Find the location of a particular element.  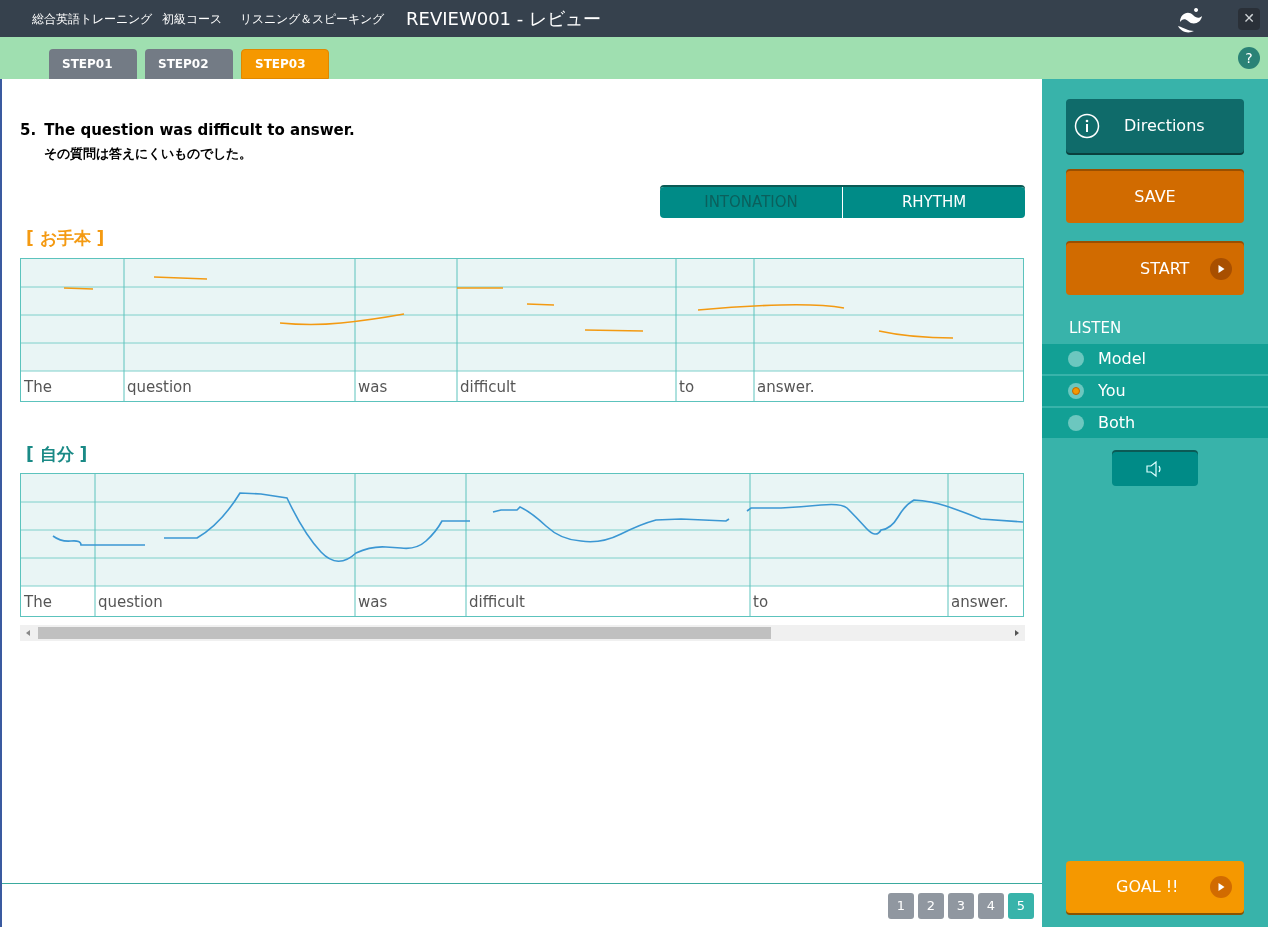

listen-label: LISTEN is located at coordinates (1095, 328).